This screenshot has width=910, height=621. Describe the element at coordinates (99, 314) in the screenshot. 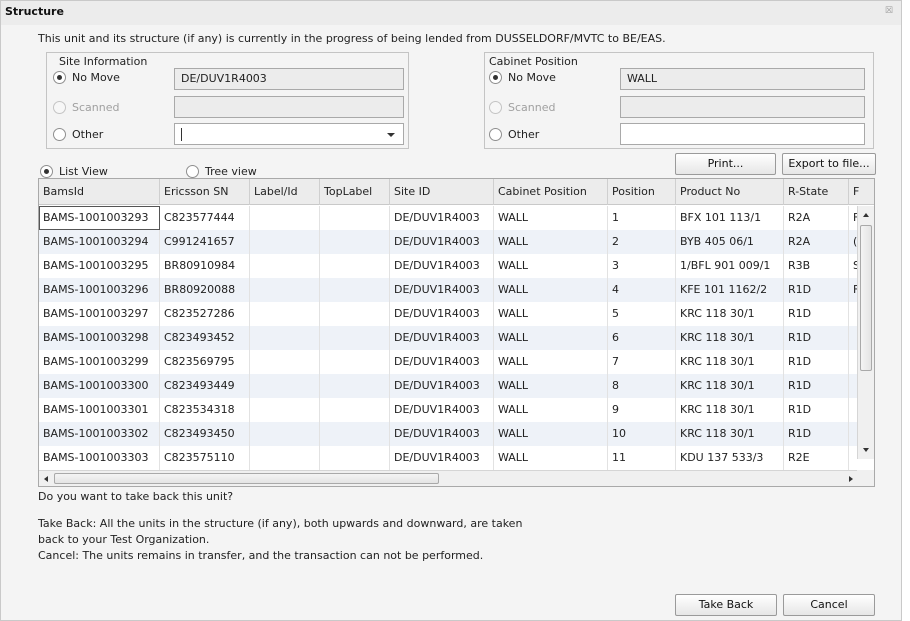

I see `table-cell: BAMS-1001003297` at that location.